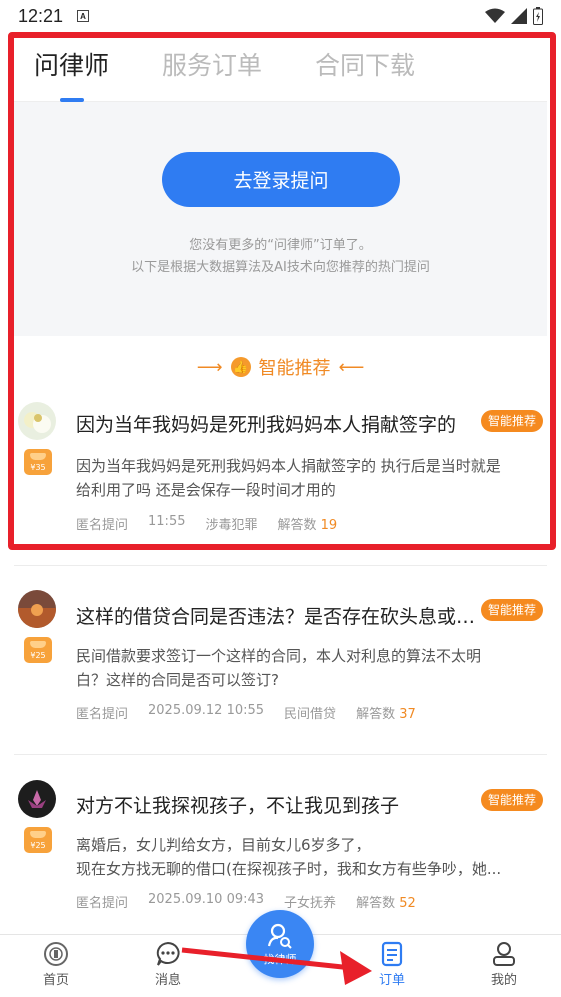  Describe the element at coordinates (280, 959) in the screenshot. I see `find-lawyer-label: 找律师` at that location.